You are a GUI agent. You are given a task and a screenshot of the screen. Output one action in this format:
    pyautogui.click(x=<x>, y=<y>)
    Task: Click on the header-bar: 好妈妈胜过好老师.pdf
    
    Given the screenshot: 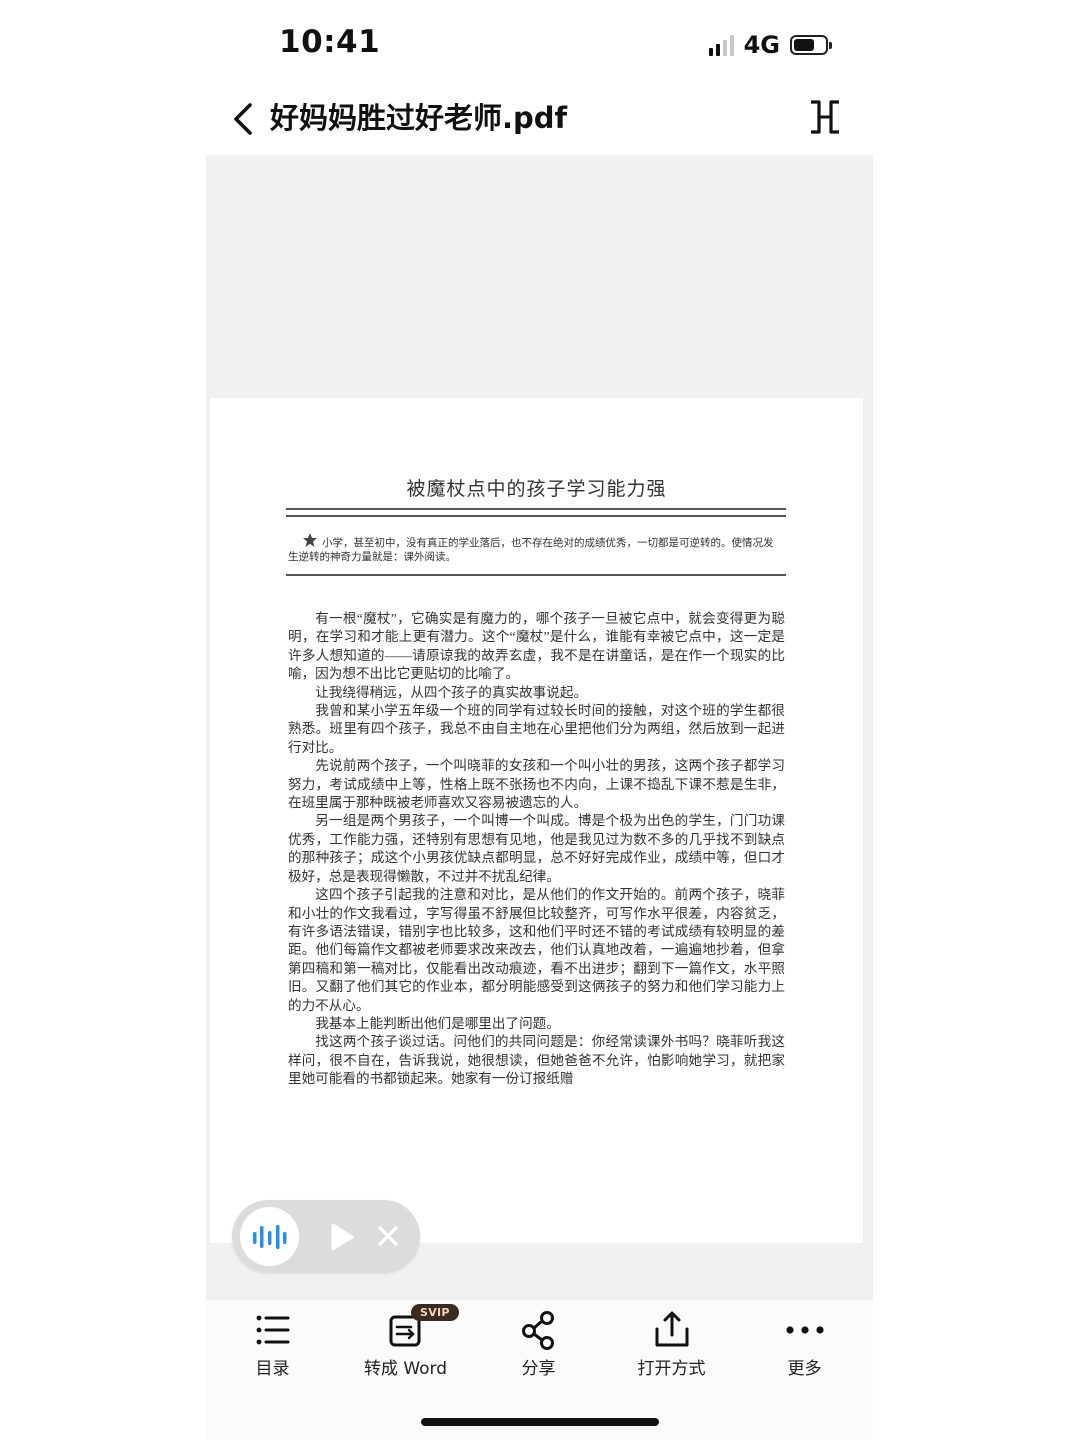 What is the action you would take?
    pyautogui.click(x=539, y=120)
    